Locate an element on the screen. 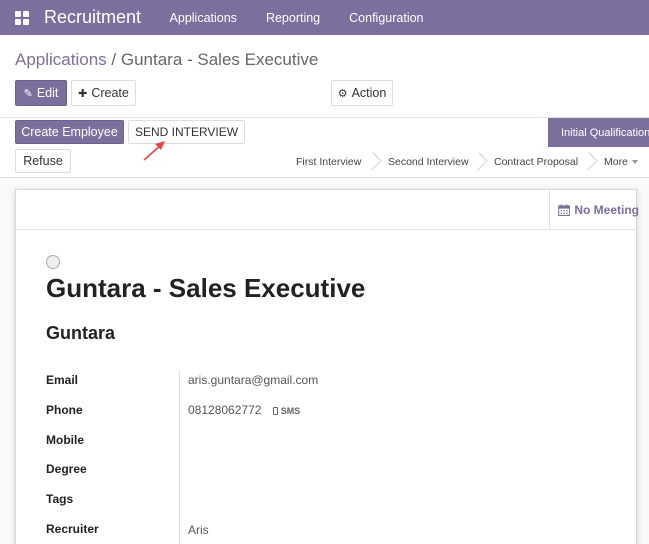 Image resolution: width=649 pixels, height=544 pixels. field-divider is located at coordinates (179, 457).